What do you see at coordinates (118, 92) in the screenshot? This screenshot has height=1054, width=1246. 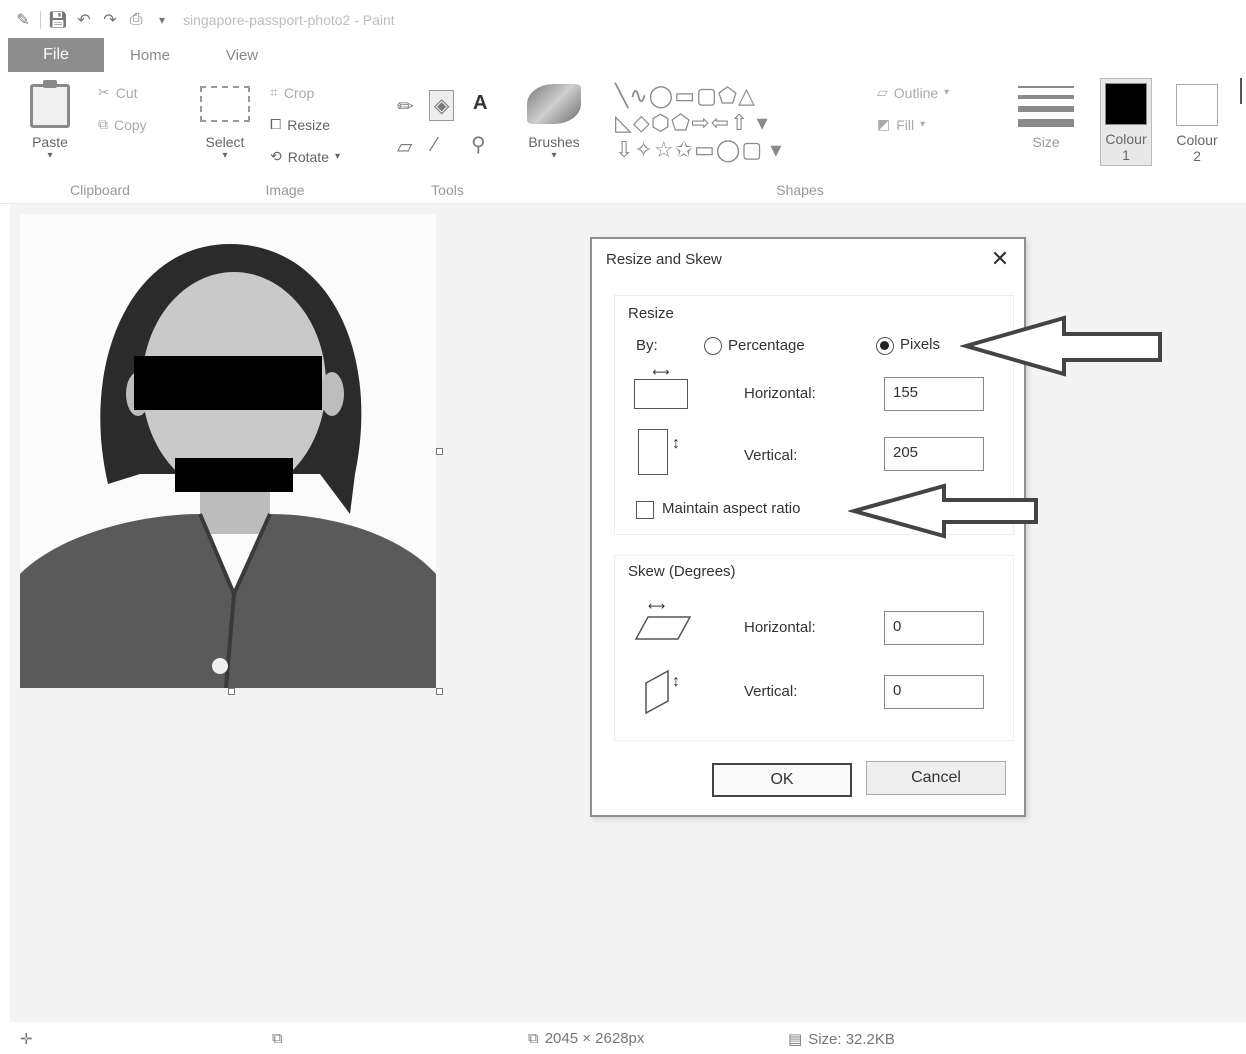 I see `cut-button: ✂ Cut` at bounding box center [118, 92].